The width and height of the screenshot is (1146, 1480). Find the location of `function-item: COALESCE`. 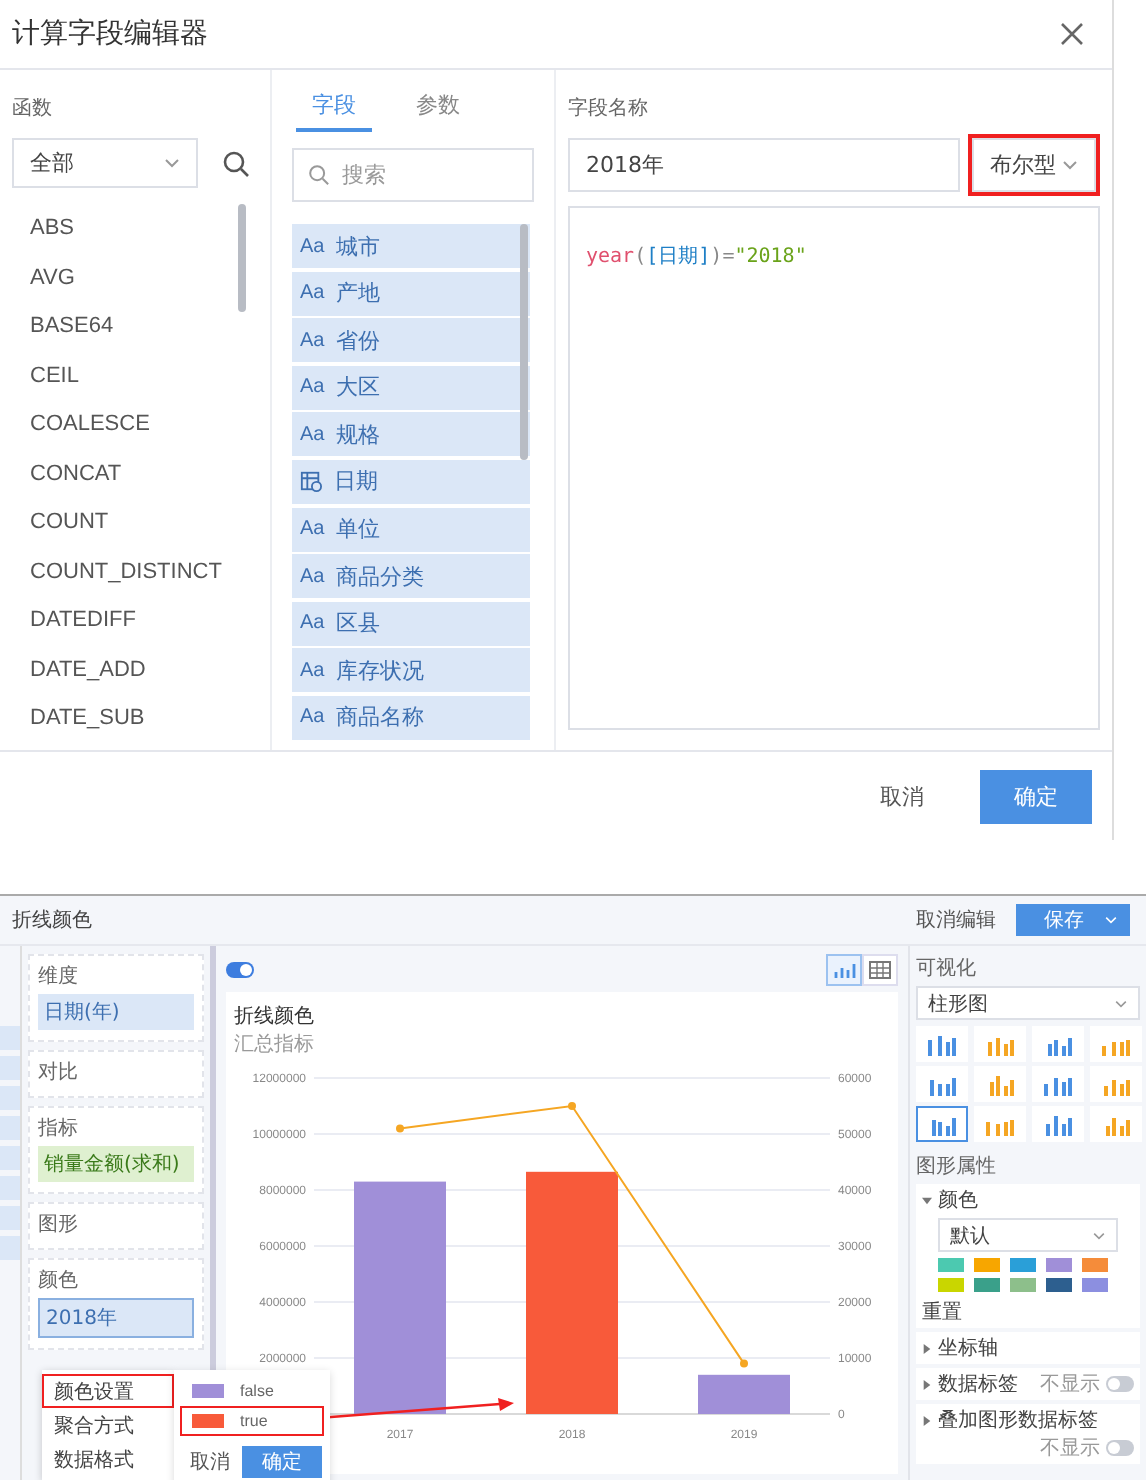

function-item: COALESCE is located at coordinates (135, 424).